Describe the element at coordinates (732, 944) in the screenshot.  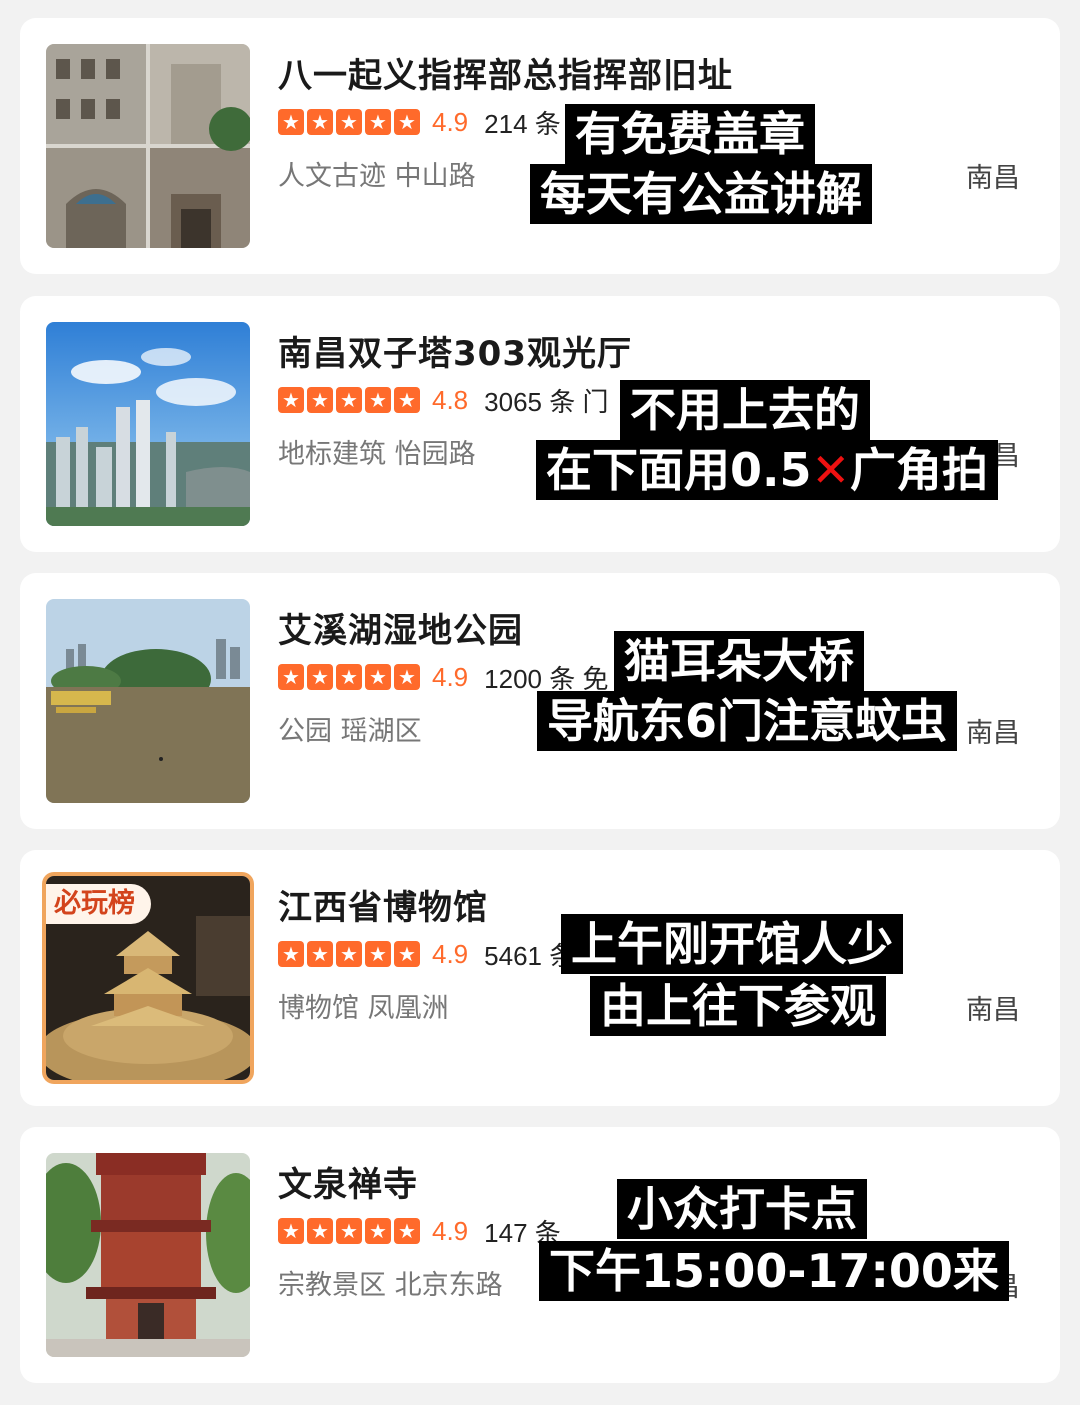
I see `overlay-note: 上午刚开馆人少` at that location.